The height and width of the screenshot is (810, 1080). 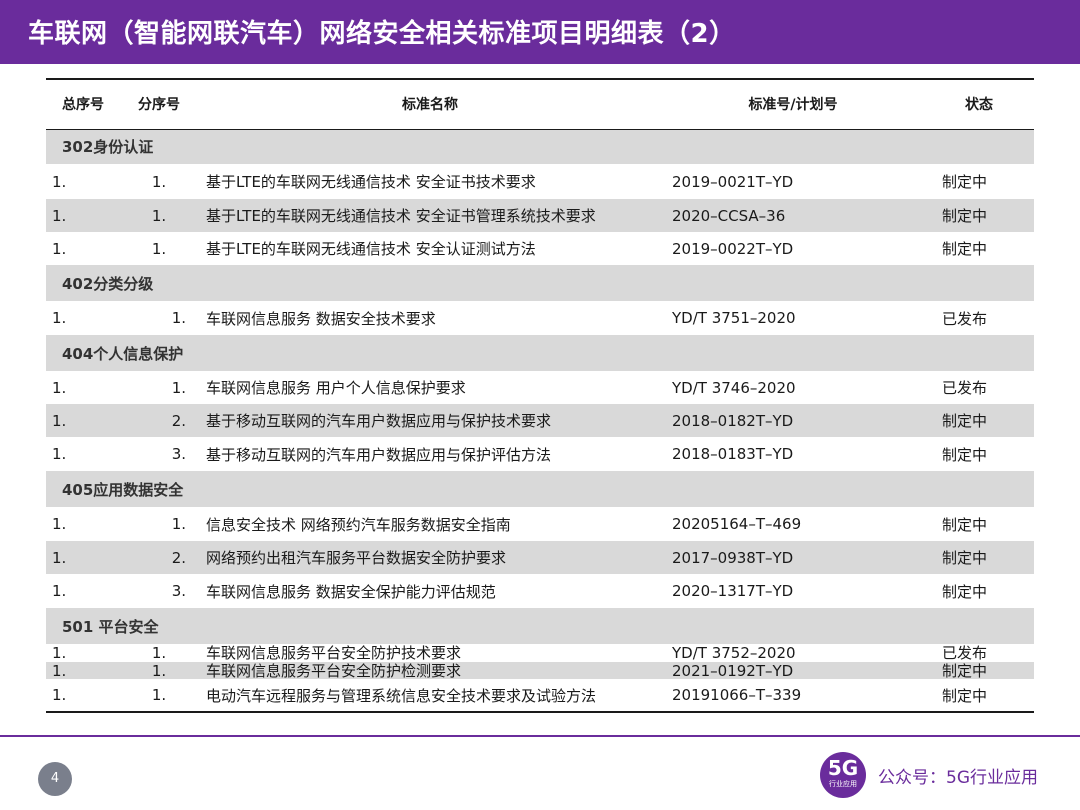 I want to click on 5g-logo-icon: 5G 行业应用, so click(x=843, y=775).